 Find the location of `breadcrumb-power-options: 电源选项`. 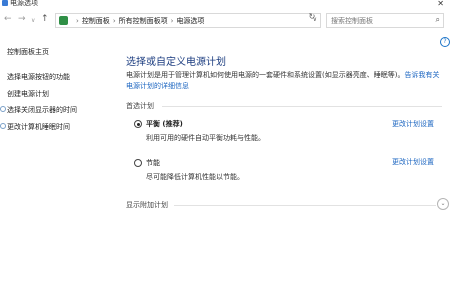

breadcrumb-power-options: 电源选项 is located at coordinates (190, 21).